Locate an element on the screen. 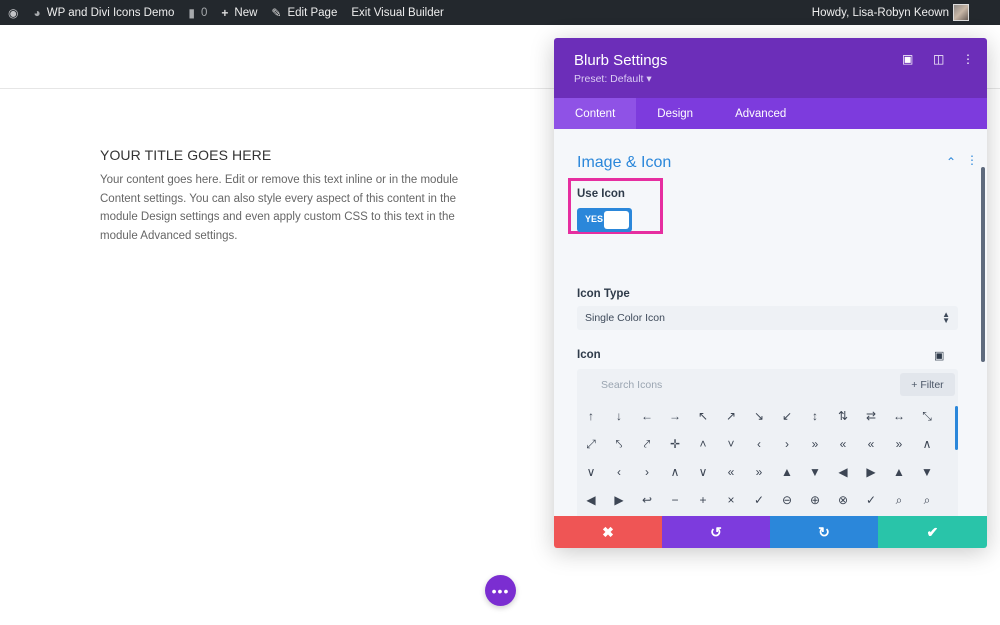 The height and width of the screenshot is (625, 1000). cancel-button: ✖ is located at coordinates (608, 532).